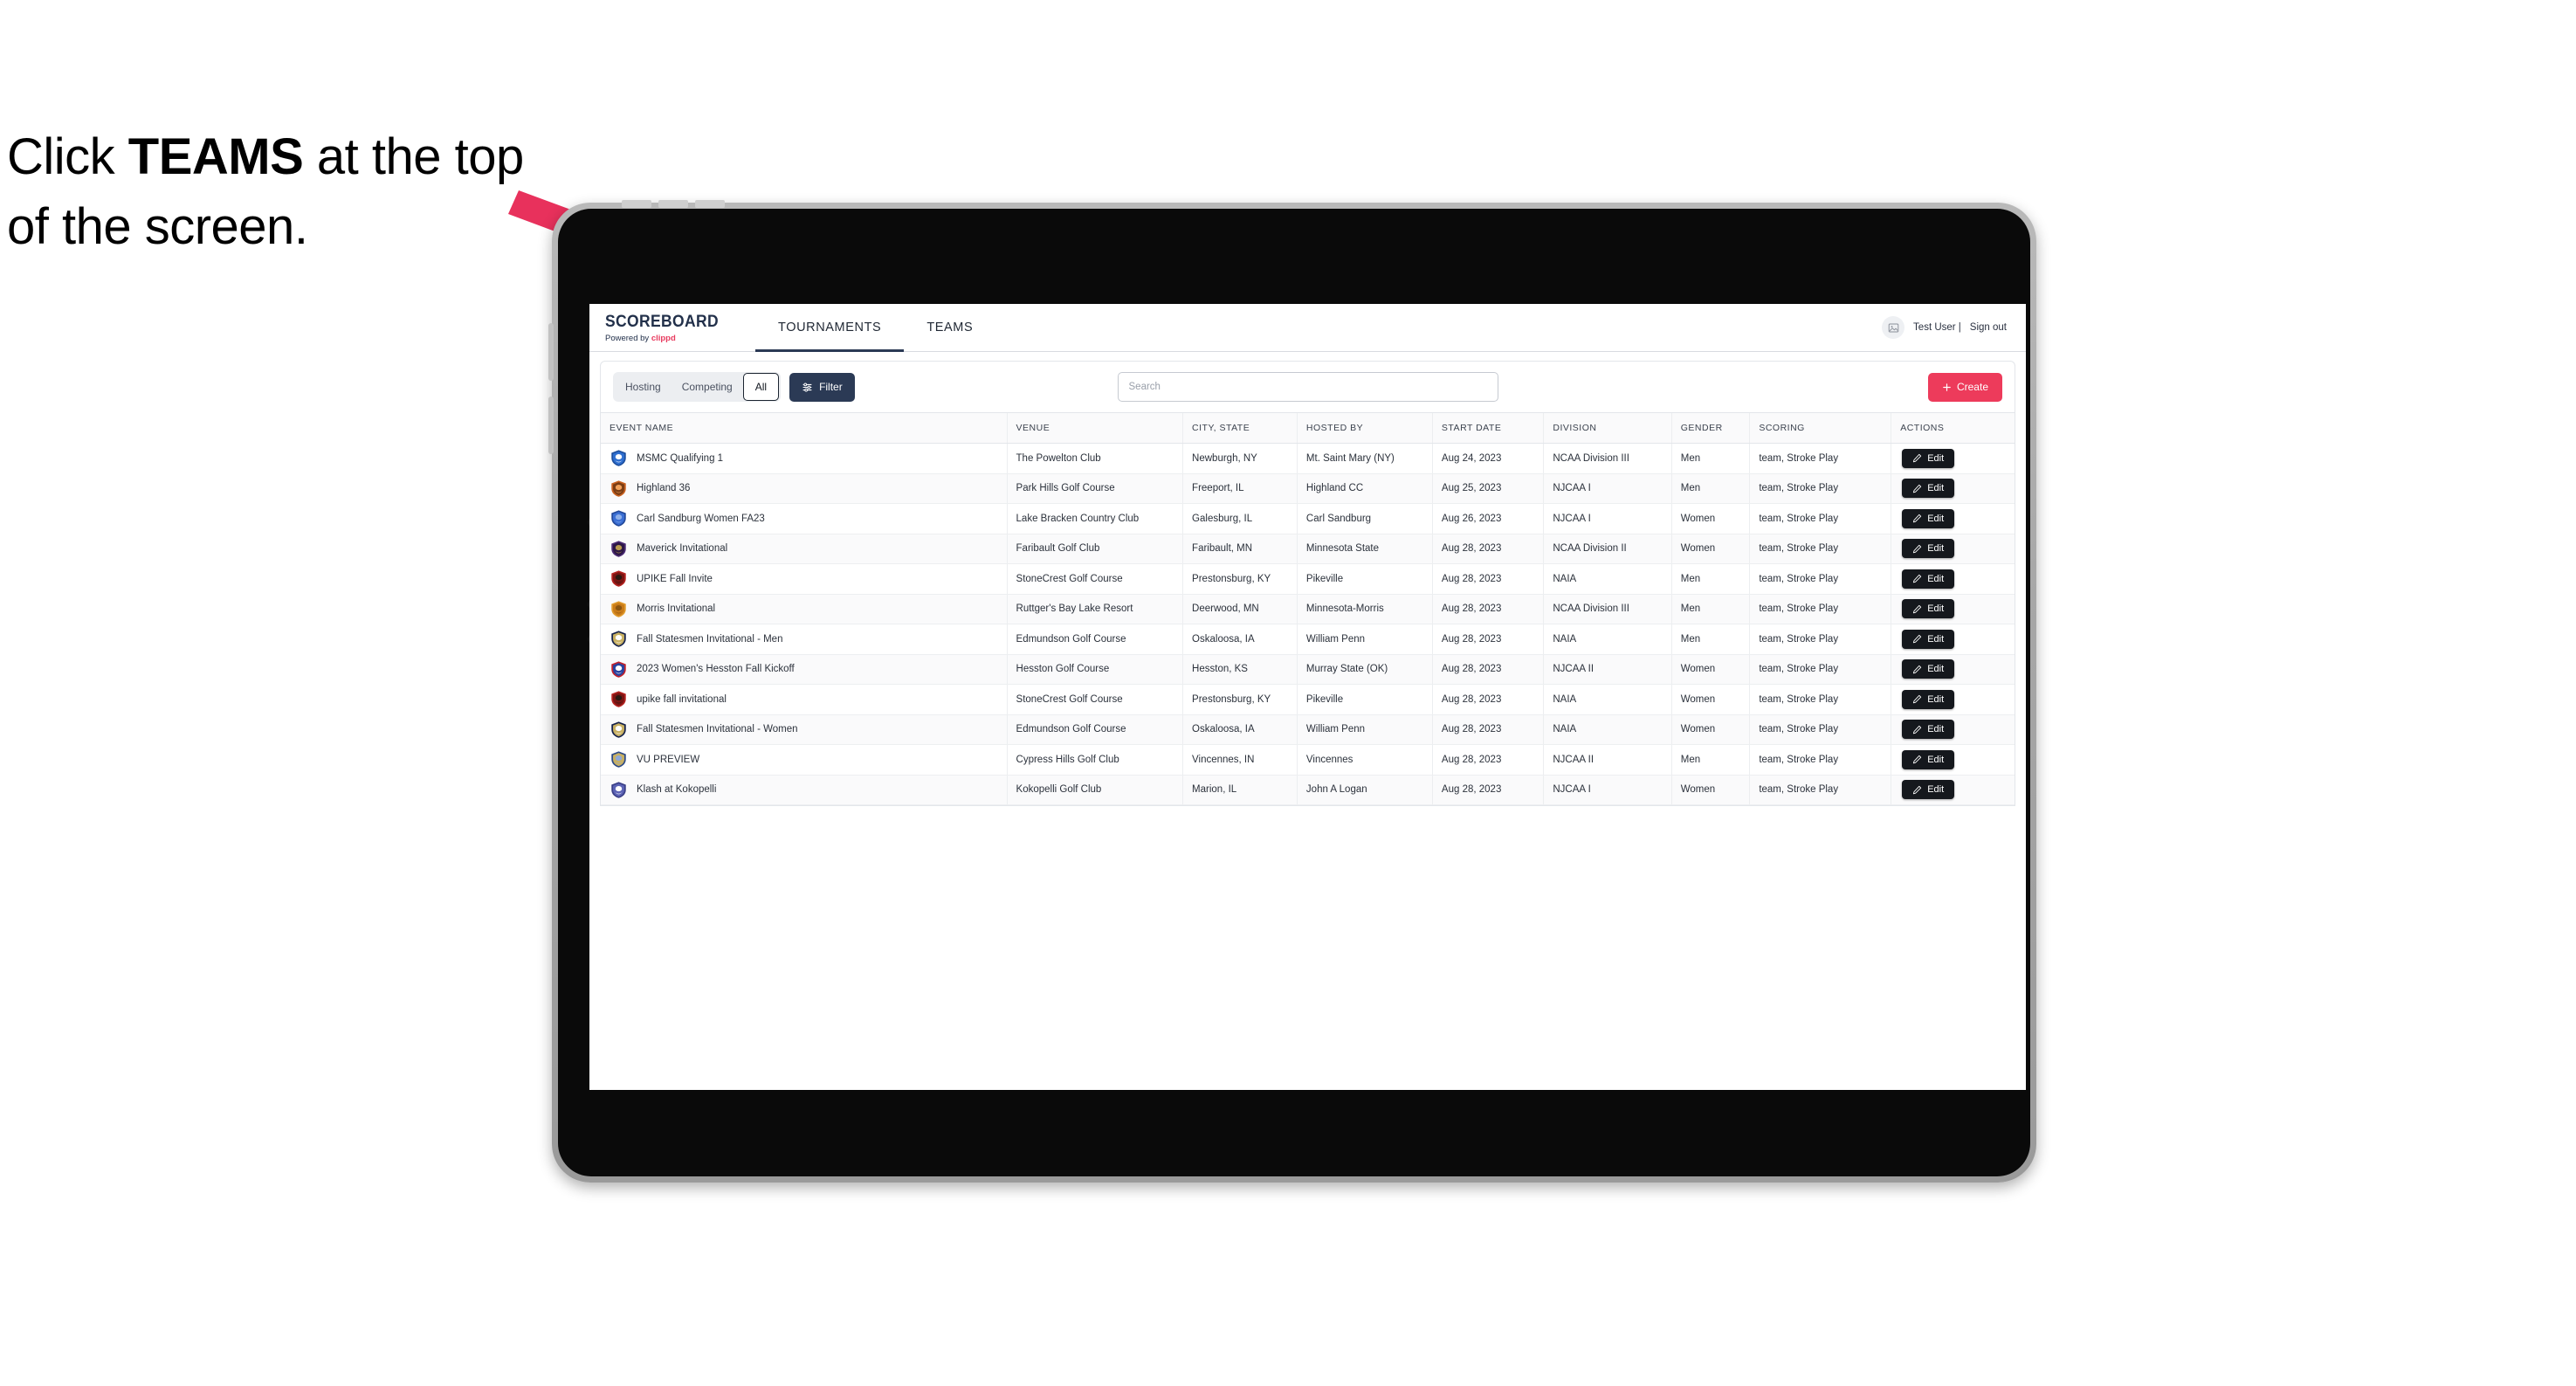 This screenshot has height=1386, width=2576. I want to click on plus-icon, so click(1947, 387).